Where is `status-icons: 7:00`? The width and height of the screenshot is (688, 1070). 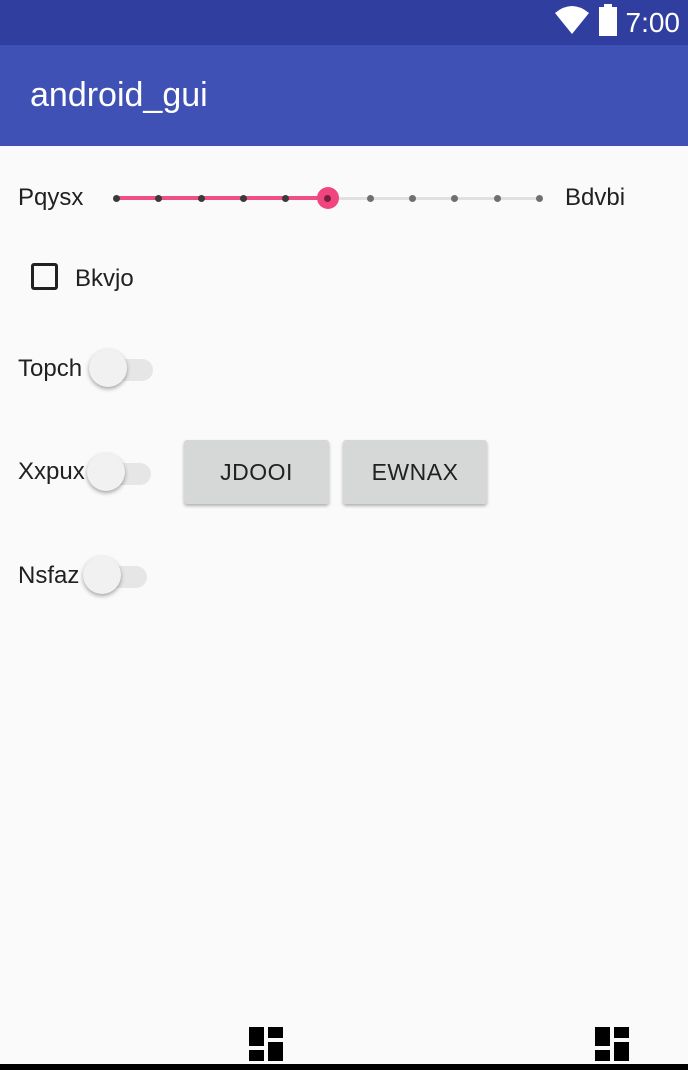 status-icons: 7:00 is located at coordinates (617, 22).